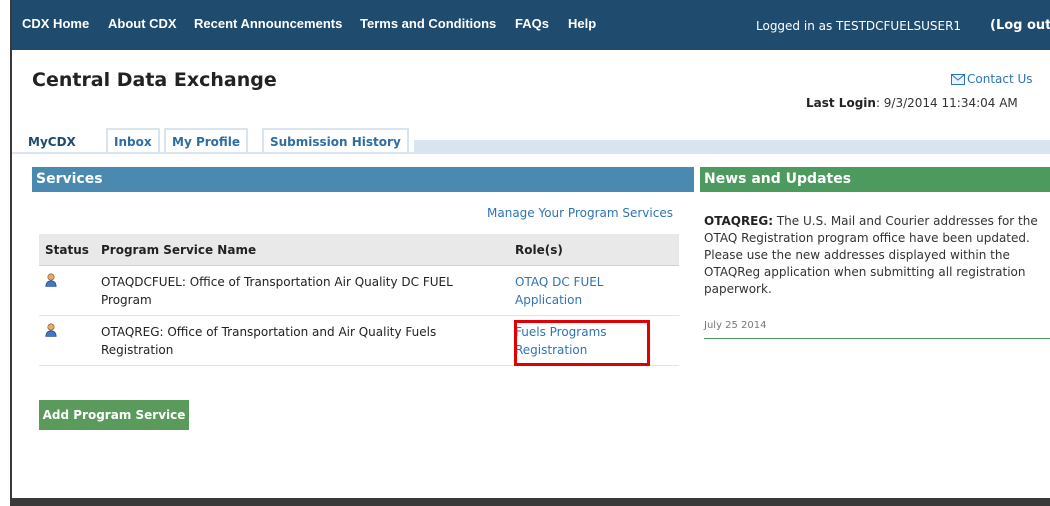 Image resolution: width=1050 pixels, height=506 pixels. What do you see at coordinates (946, 103) in the screenshot?
I see `last-login-value: : 9/3/2014 11:34:04 AM` at bounding box center [946, 103].